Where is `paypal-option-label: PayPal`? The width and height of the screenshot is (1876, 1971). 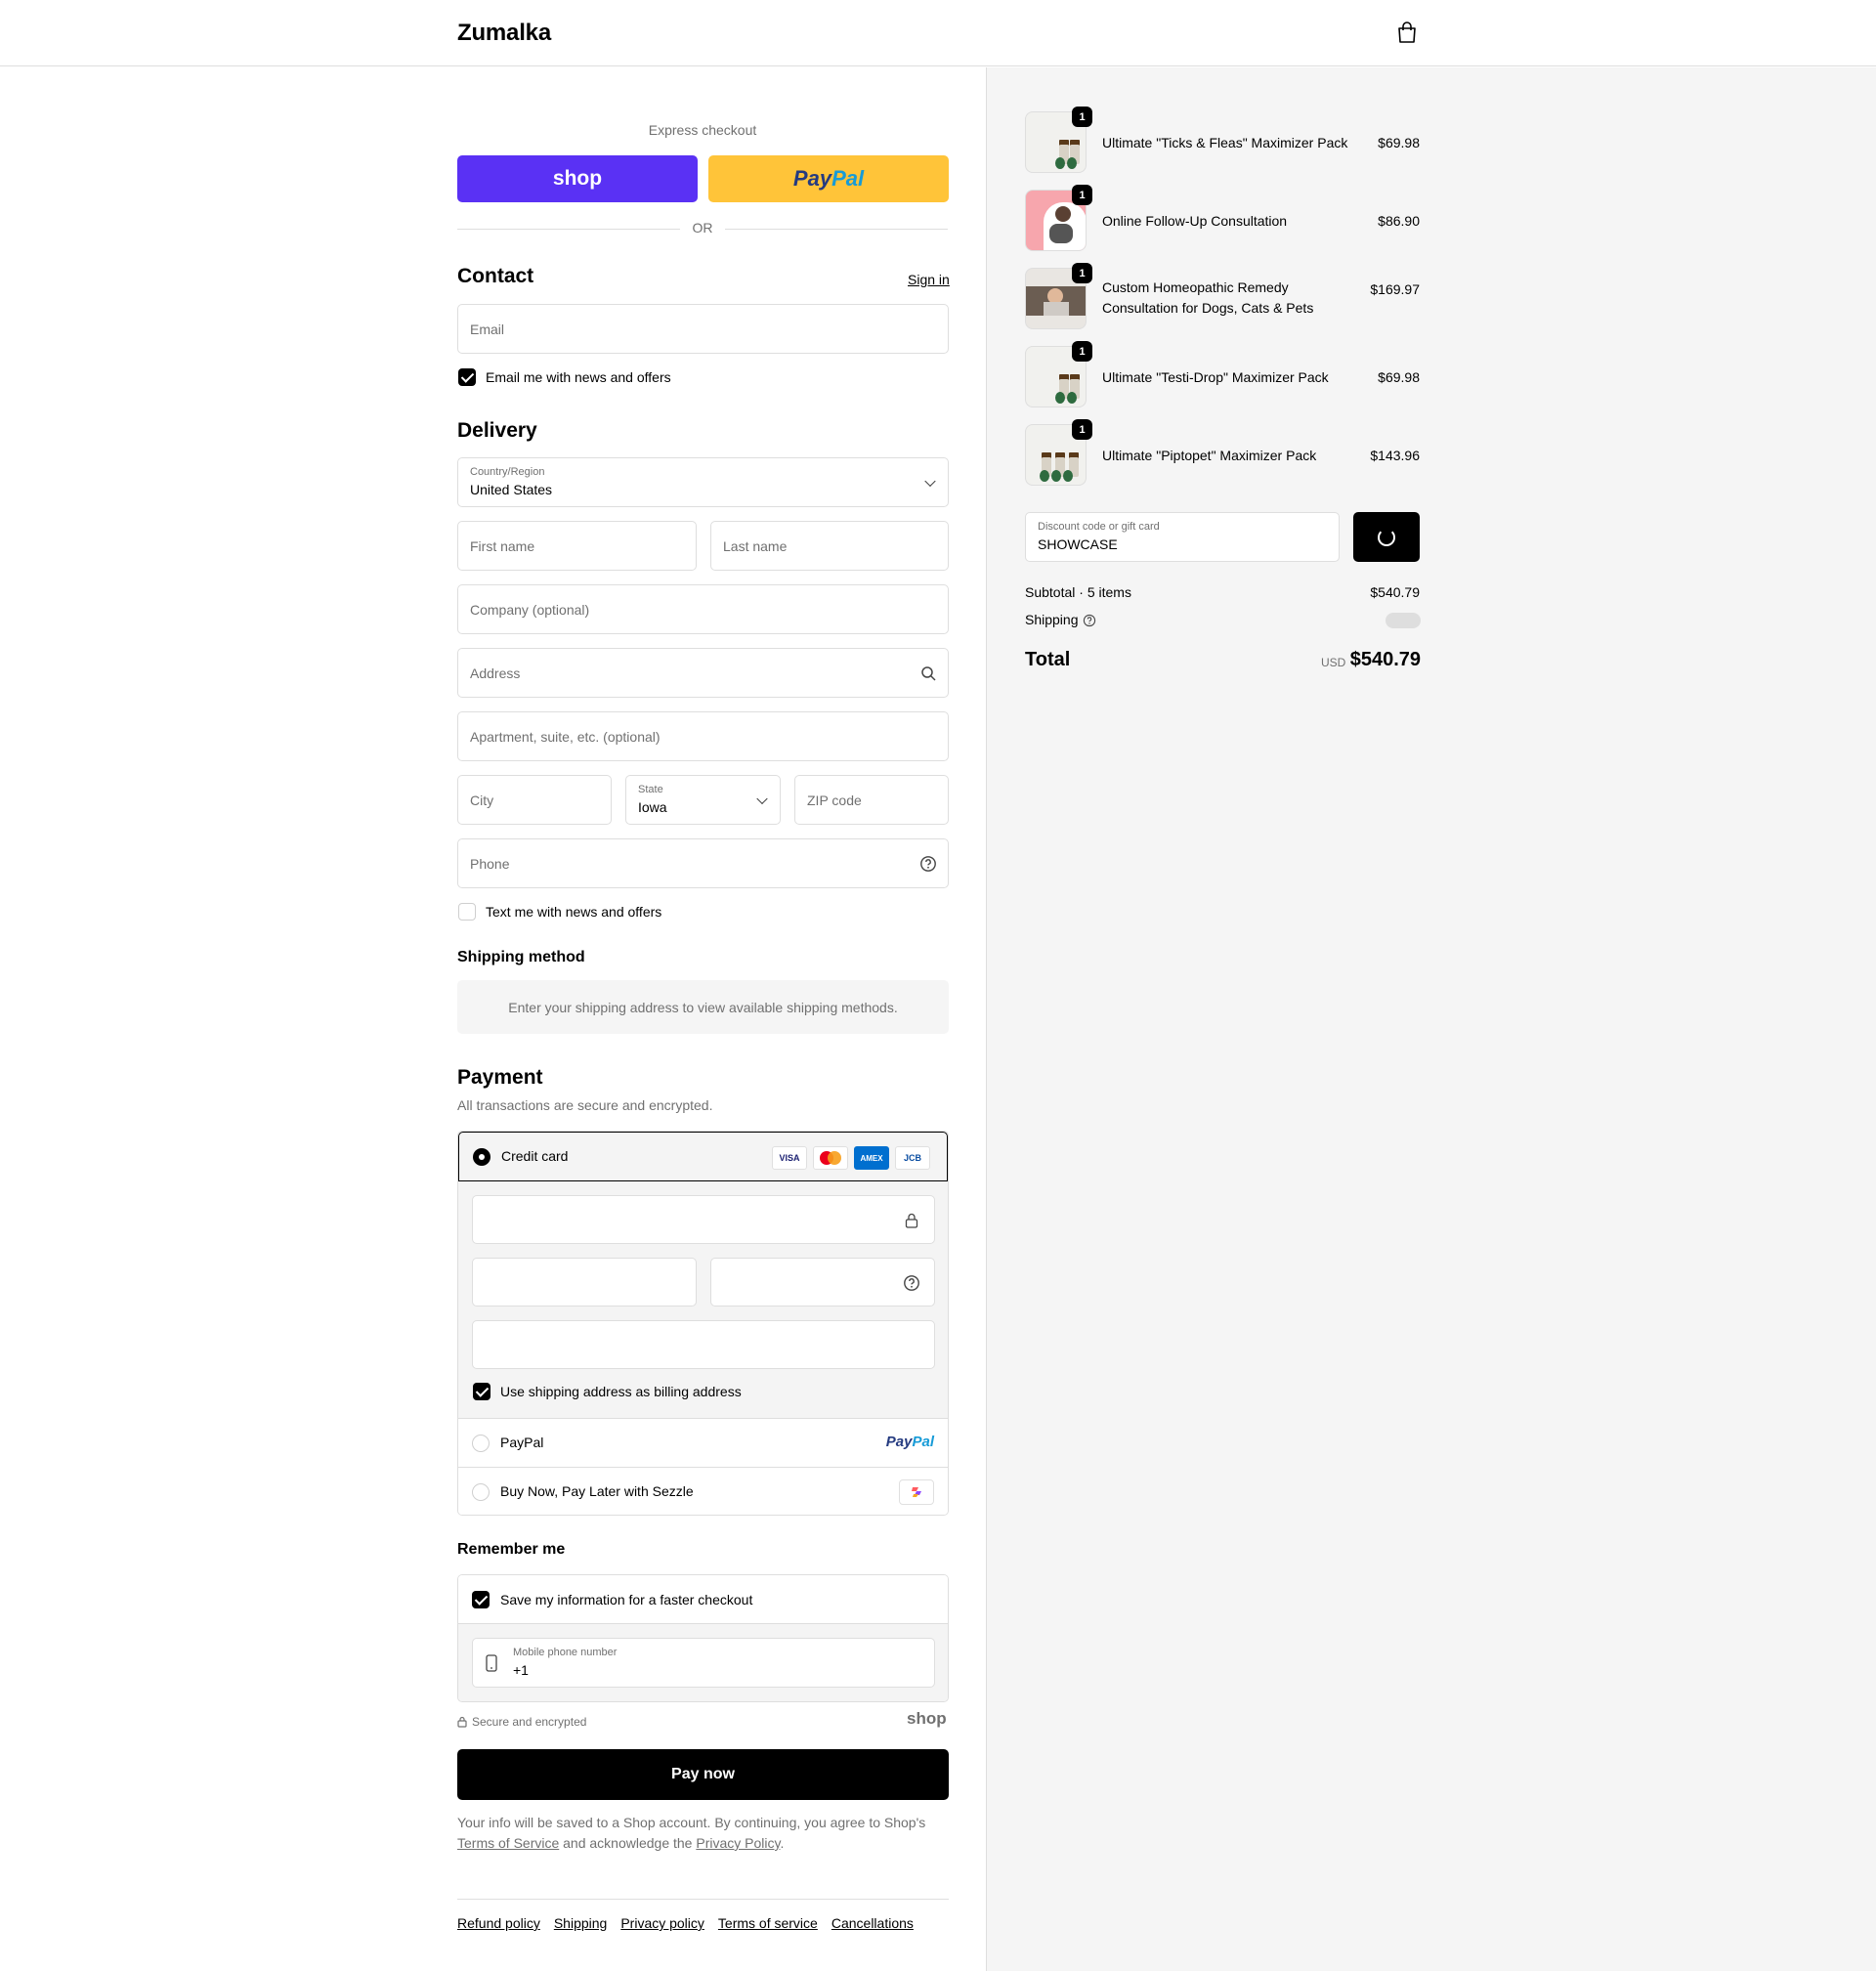 paypal-option-label: PayPal is located at coordinates (522, 1442).